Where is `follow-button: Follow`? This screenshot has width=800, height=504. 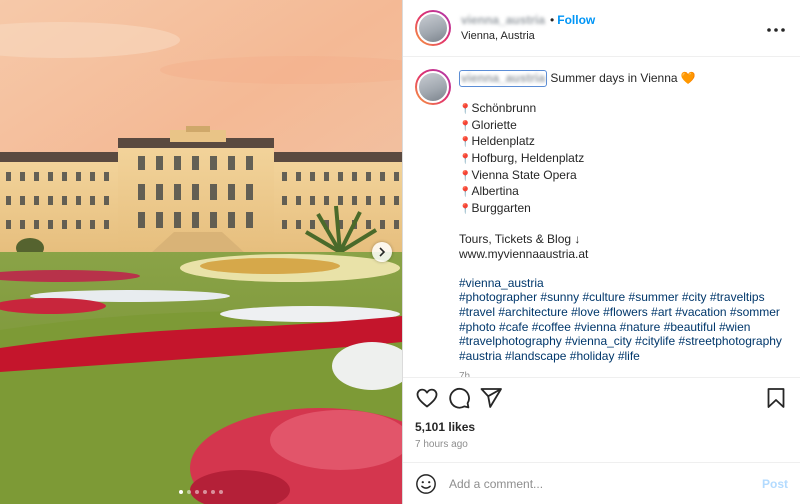 follow-button: Follow is located at coordinates (576, 20).